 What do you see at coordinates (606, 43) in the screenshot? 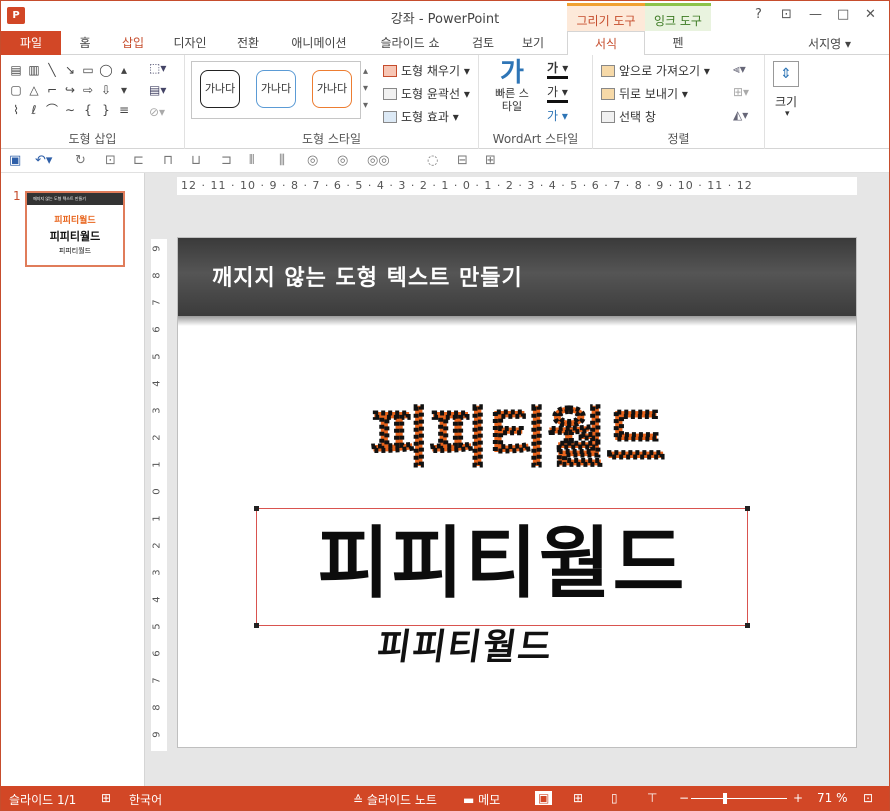
I see `tab-format: 서식` at bounding box center [606, 43].